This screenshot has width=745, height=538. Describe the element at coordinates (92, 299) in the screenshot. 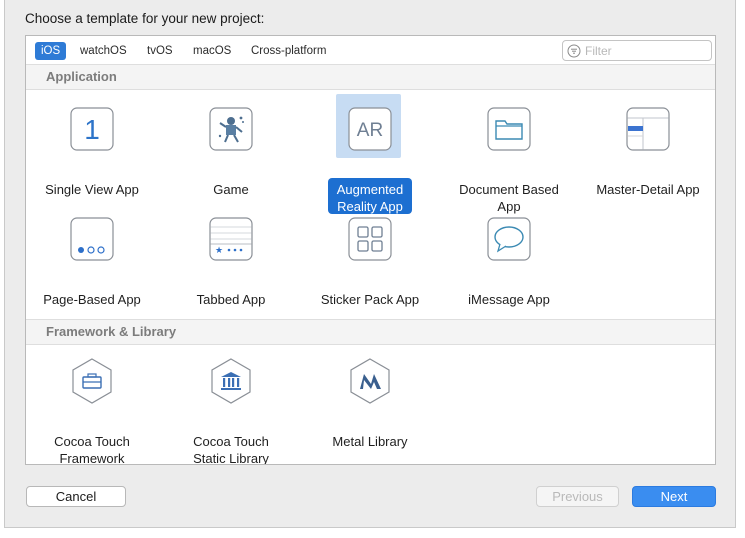

I see `template-label: Page-Based App` at that location.